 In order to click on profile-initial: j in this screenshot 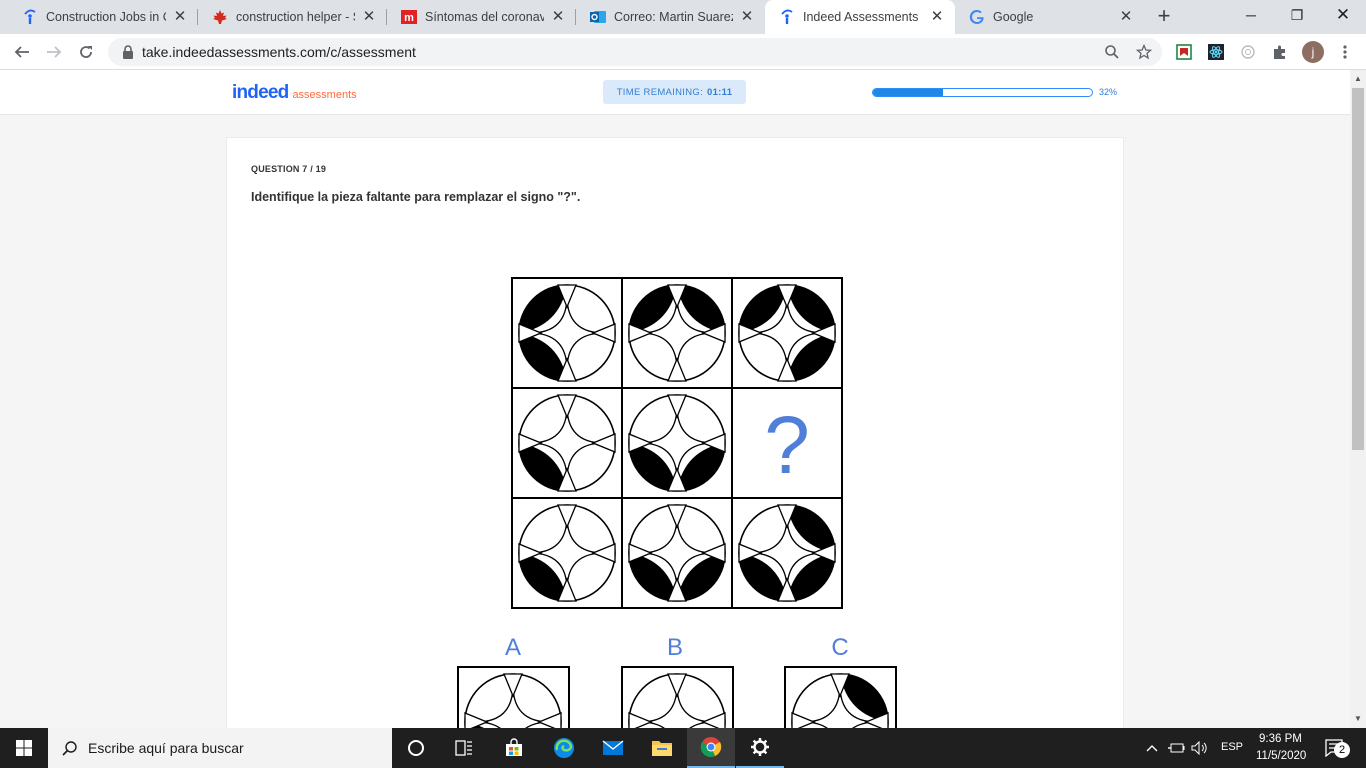, I will do `click(1313, 52)`.